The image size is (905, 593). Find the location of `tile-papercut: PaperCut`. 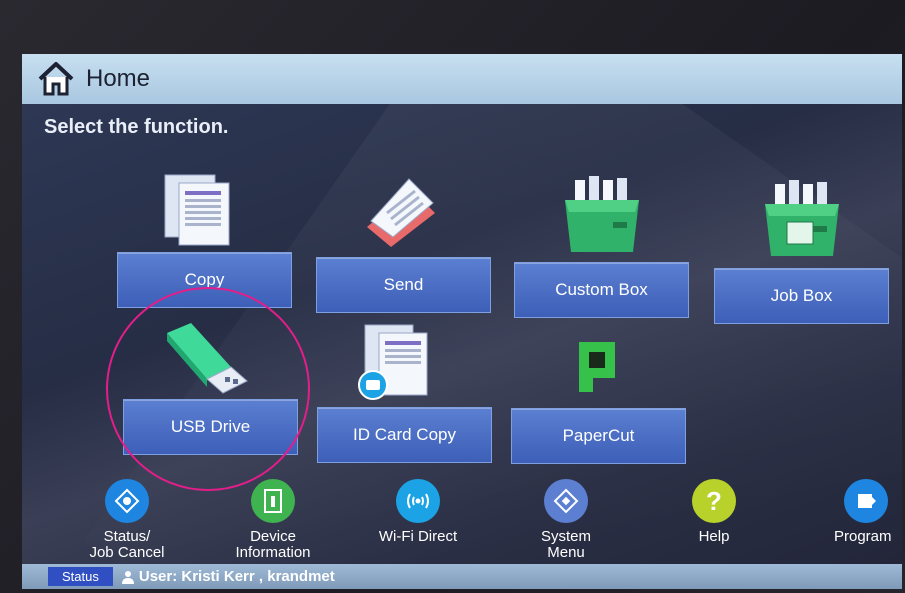

tile-papercut: PaperCut is located at coordinates (598, 408).